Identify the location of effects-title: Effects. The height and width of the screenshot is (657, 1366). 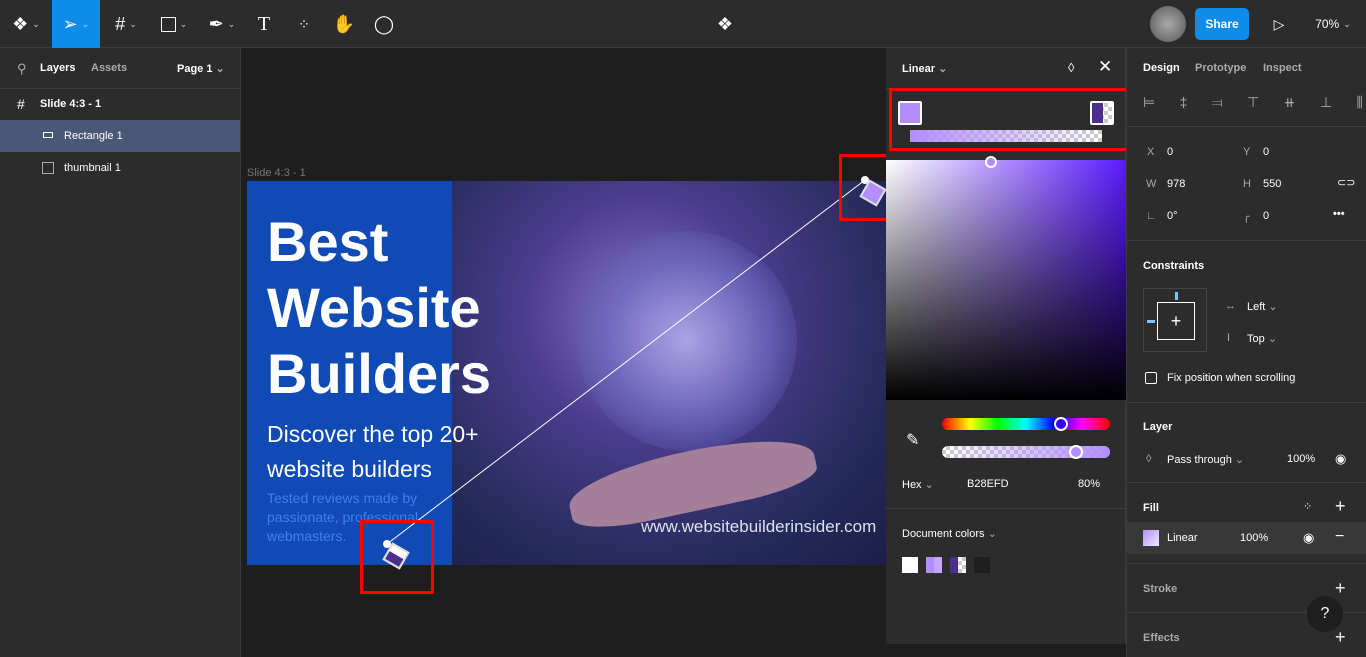
(1161, 638).